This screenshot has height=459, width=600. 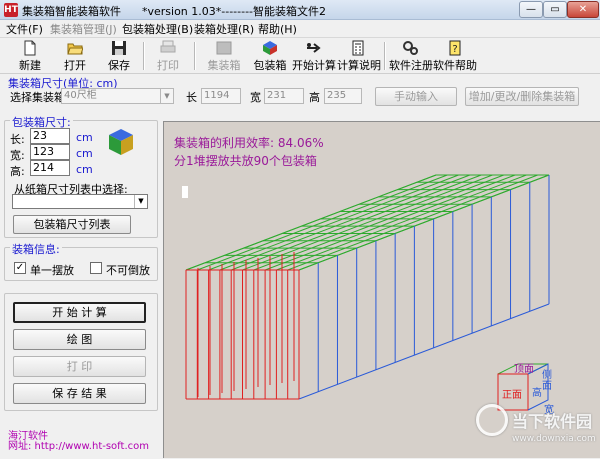 What do you see at coordinates (80, 95) in the screenshot?
I see `container-select-value: 40尺柜` at bounding box center [80, 95].